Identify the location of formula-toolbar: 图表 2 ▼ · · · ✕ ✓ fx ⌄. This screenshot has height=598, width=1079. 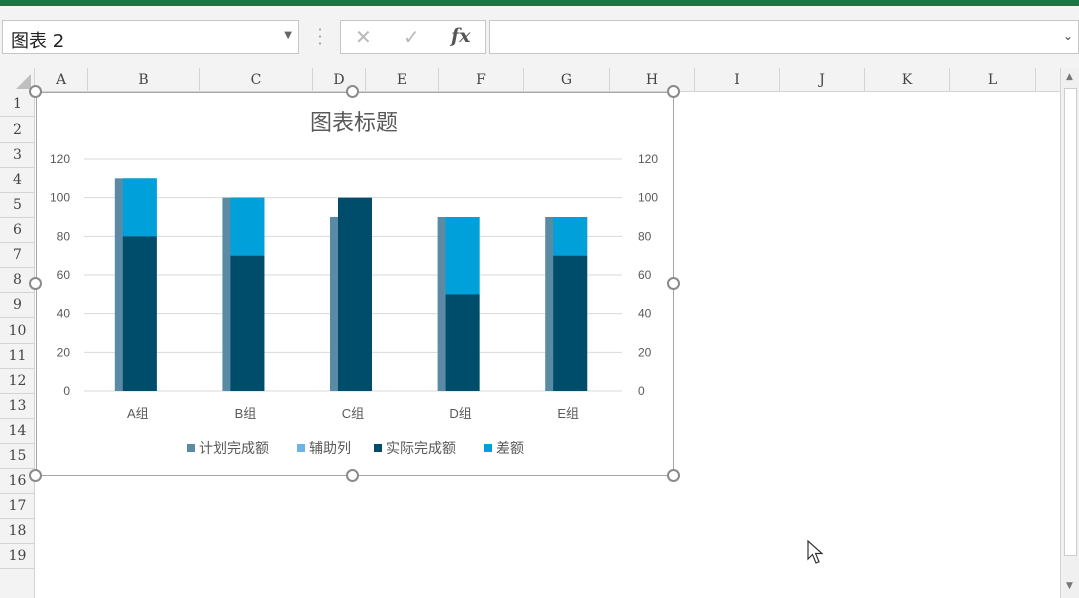
(539, 37).